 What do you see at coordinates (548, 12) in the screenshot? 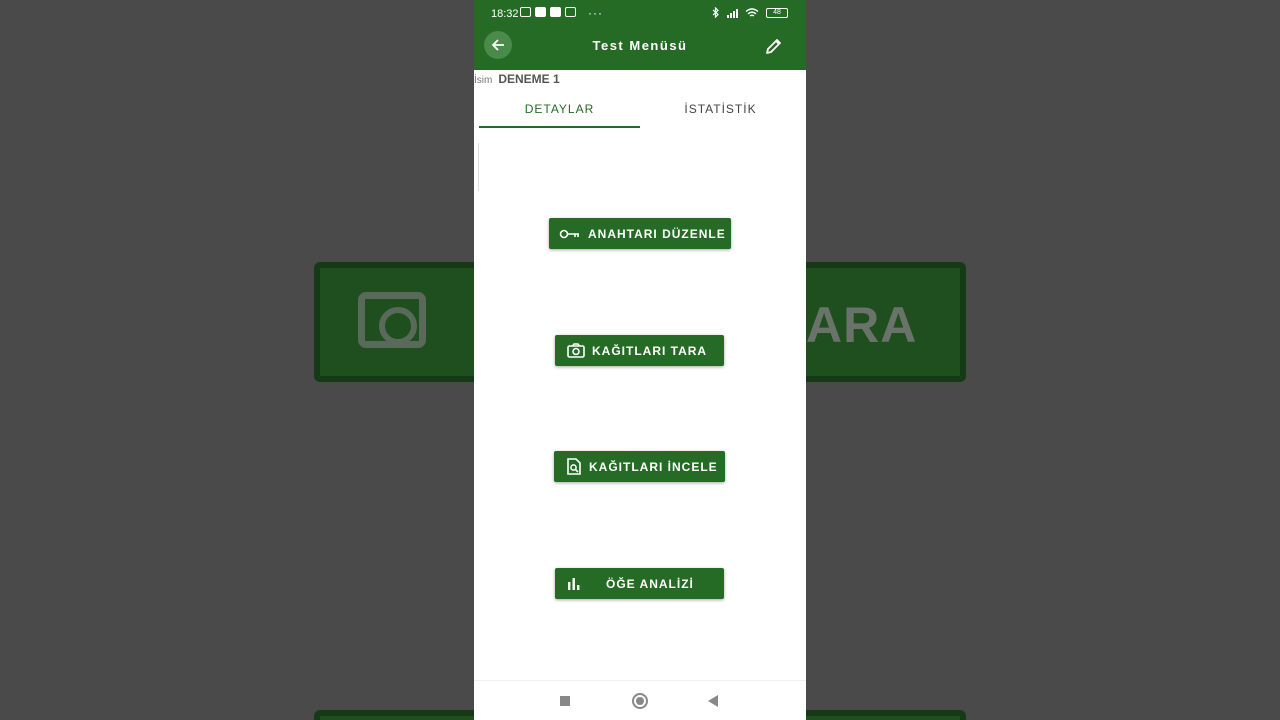
I see `status-notification-icons` at bounding box center [548, 12].